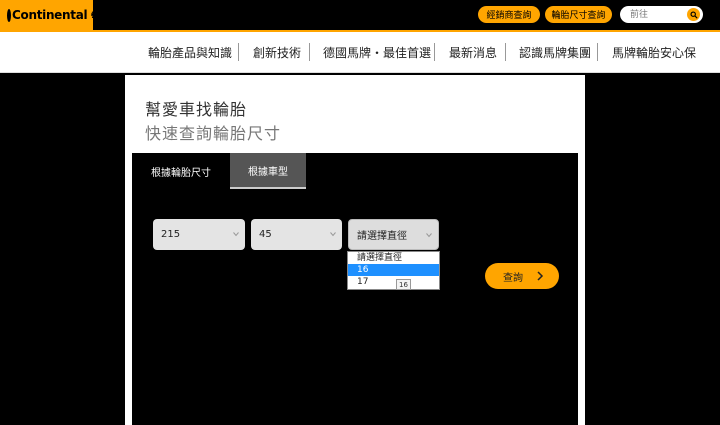 This screenshot has width=720, height=425. I want to click on option-placeholder: 請選擇直徑, so click(393, 258).